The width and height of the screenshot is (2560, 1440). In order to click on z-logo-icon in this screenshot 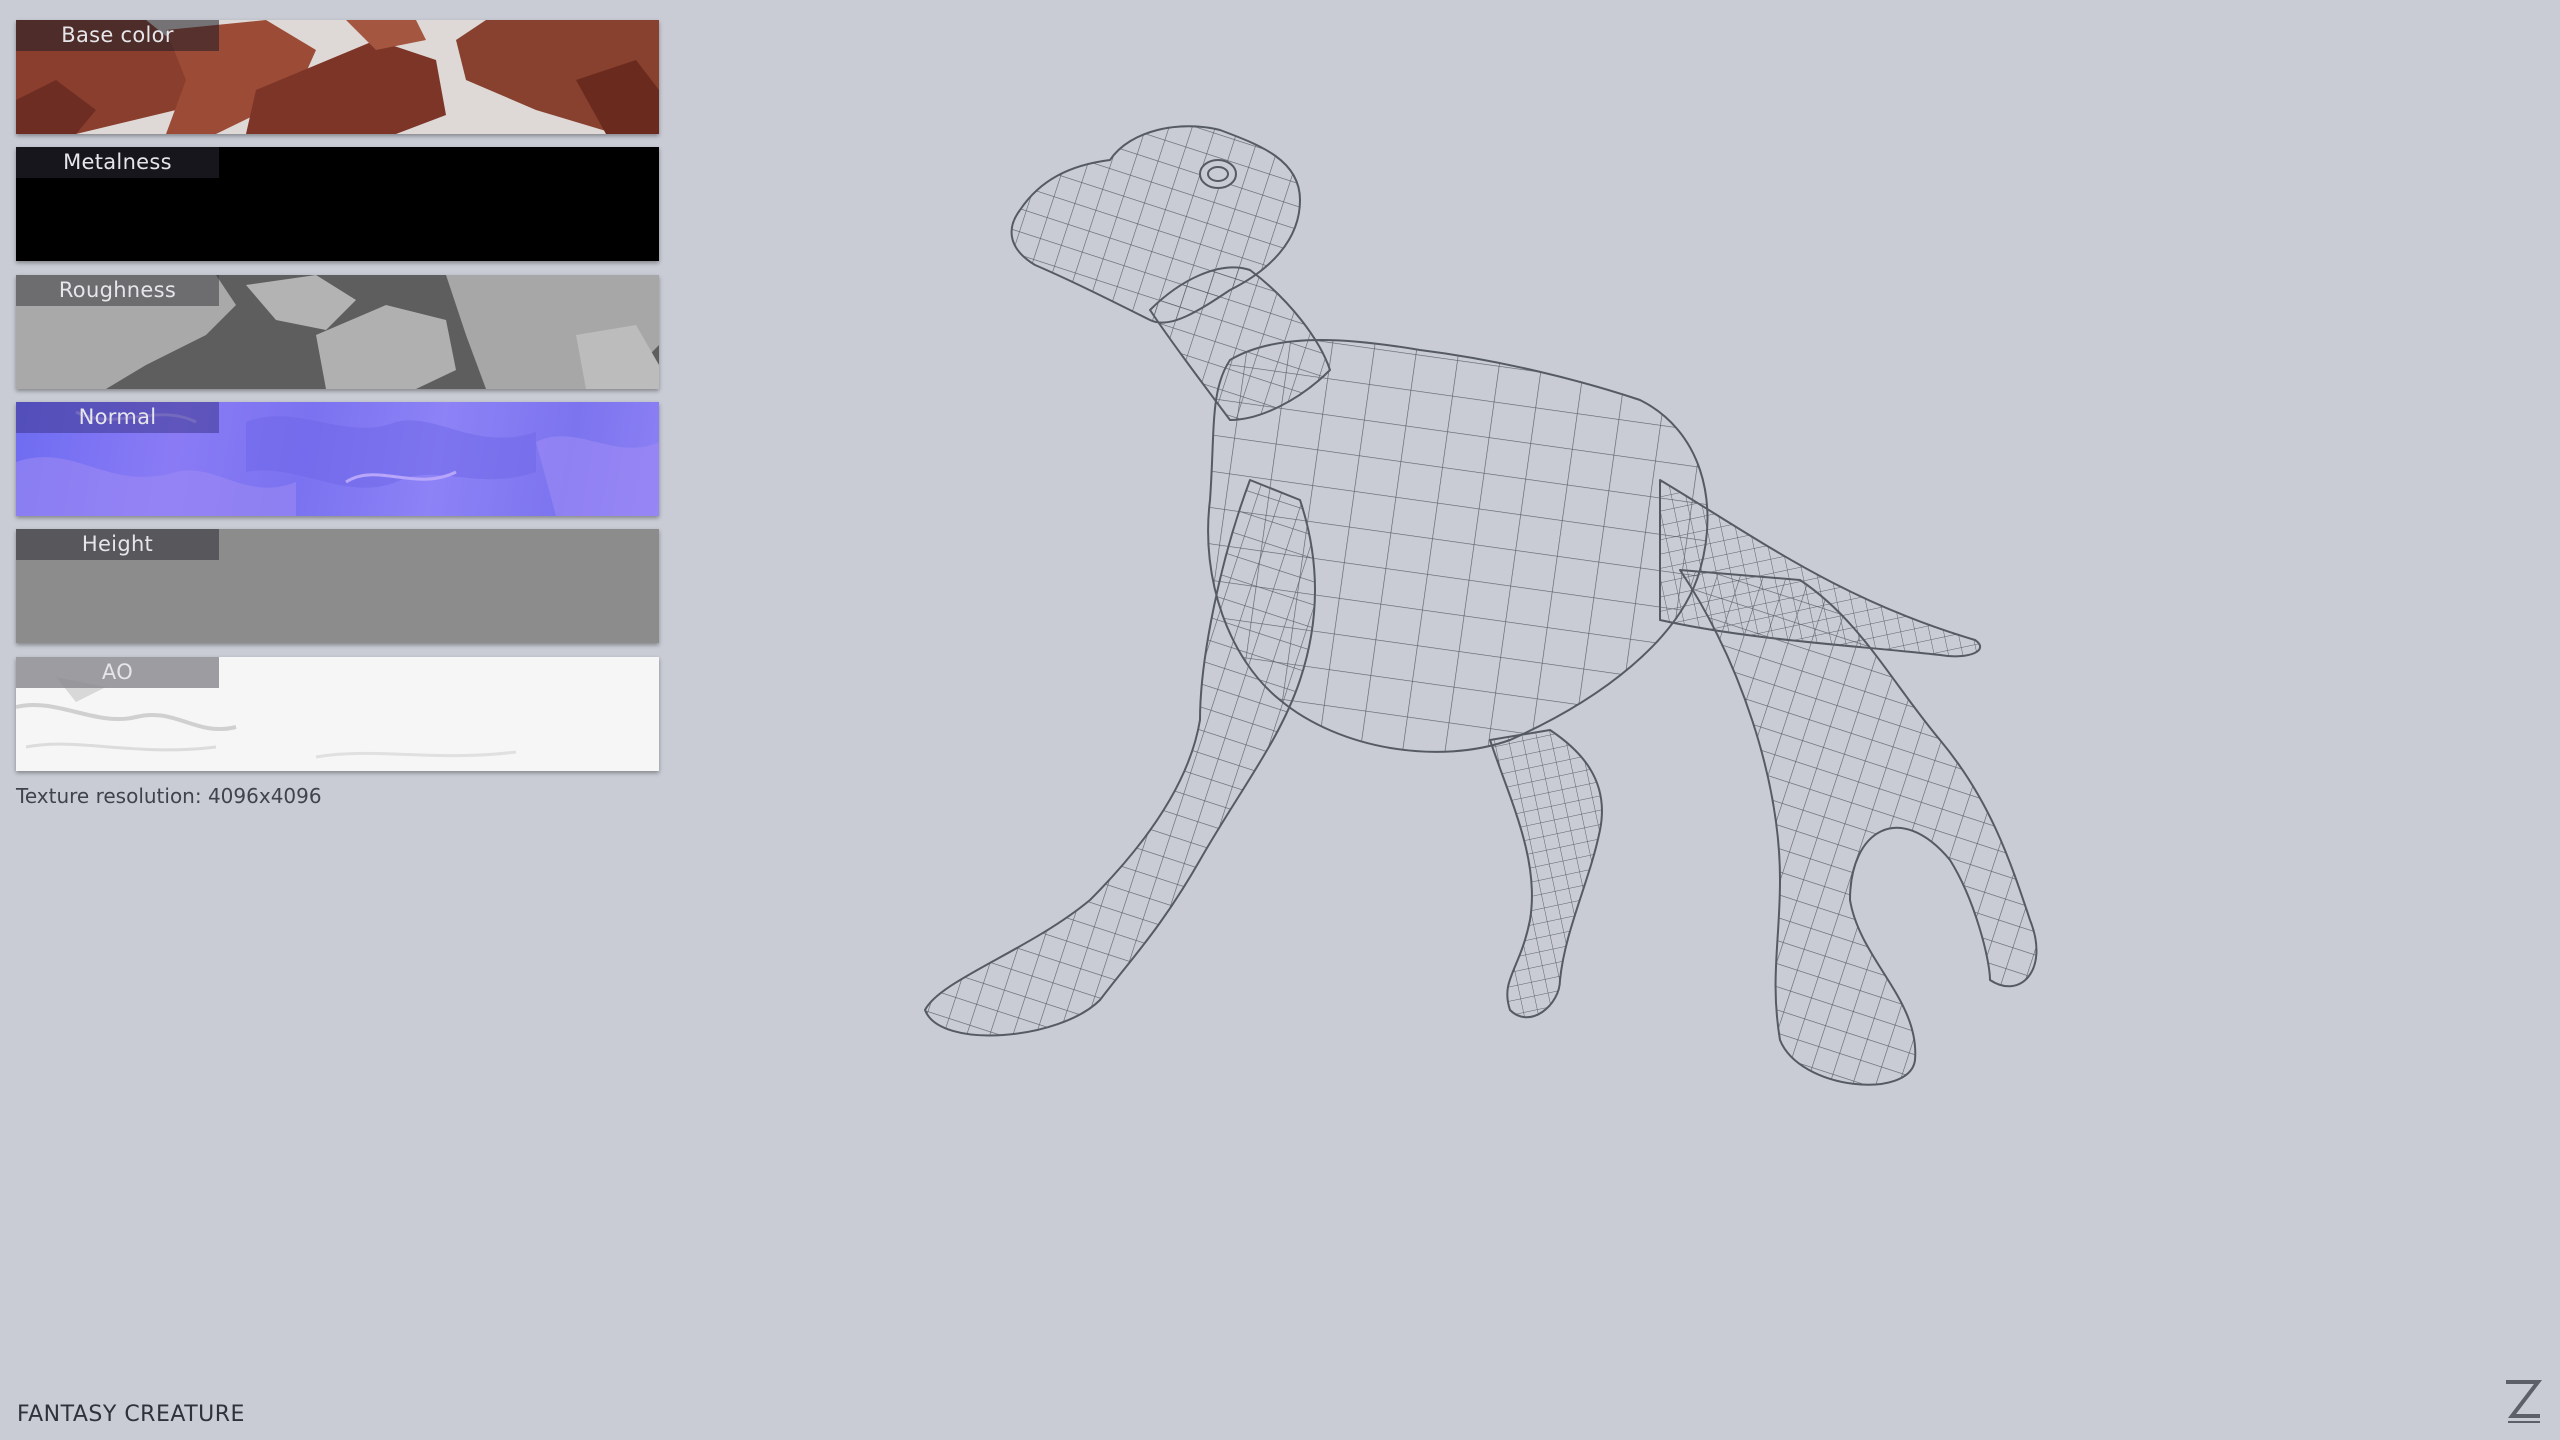, I will do `click(2524, 1401)`.